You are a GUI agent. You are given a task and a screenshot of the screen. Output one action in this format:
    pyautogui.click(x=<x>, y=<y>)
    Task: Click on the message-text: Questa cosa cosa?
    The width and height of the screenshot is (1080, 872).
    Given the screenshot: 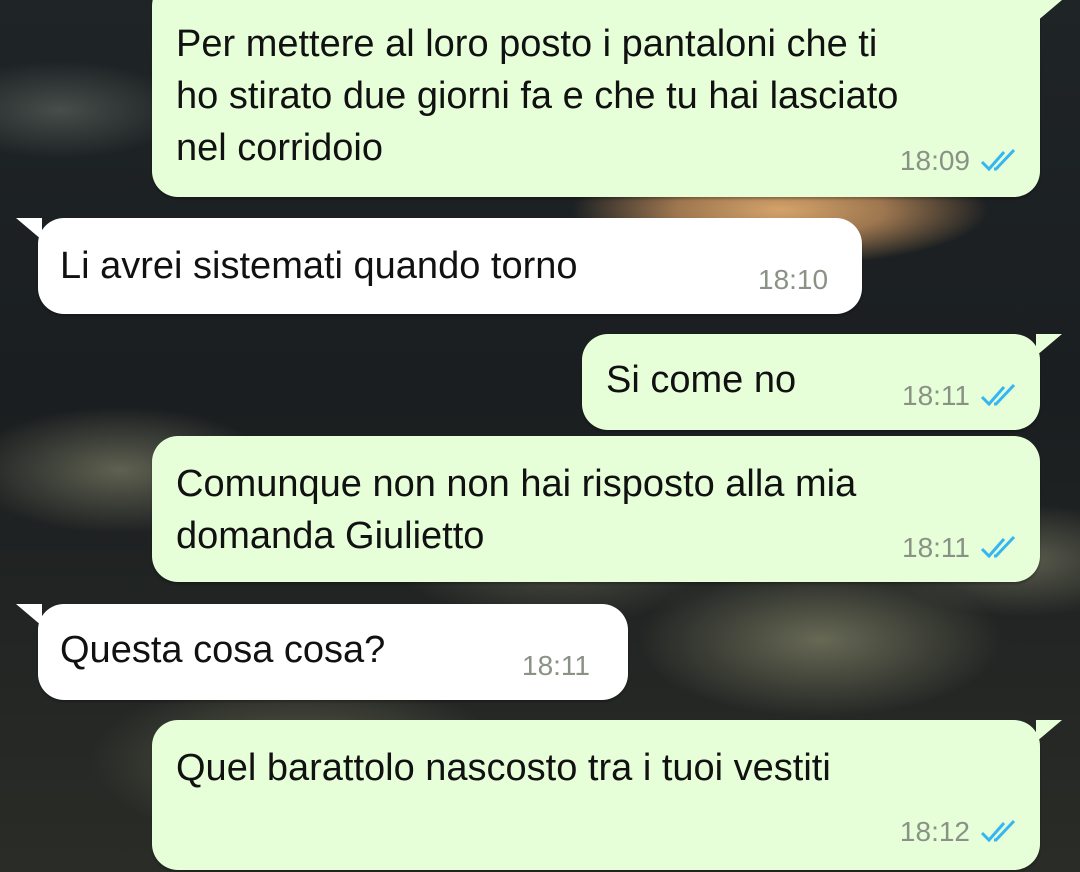 What is the action you would take?
    pyautogui.click(x=223, y=650)
    